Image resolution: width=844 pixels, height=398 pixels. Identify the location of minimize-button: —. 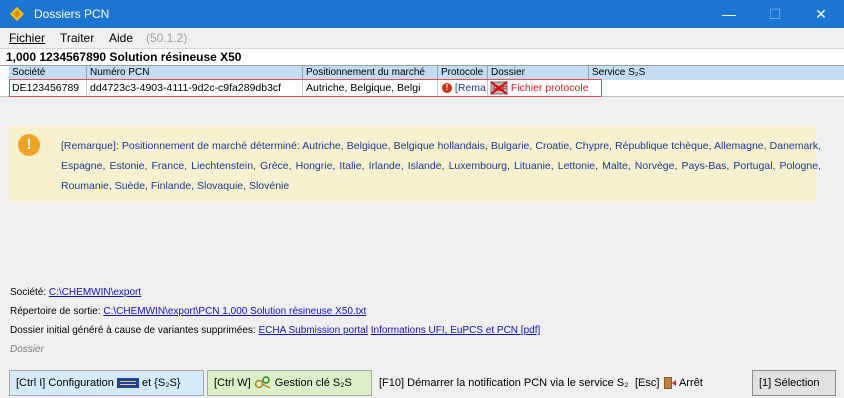
(729, 14).